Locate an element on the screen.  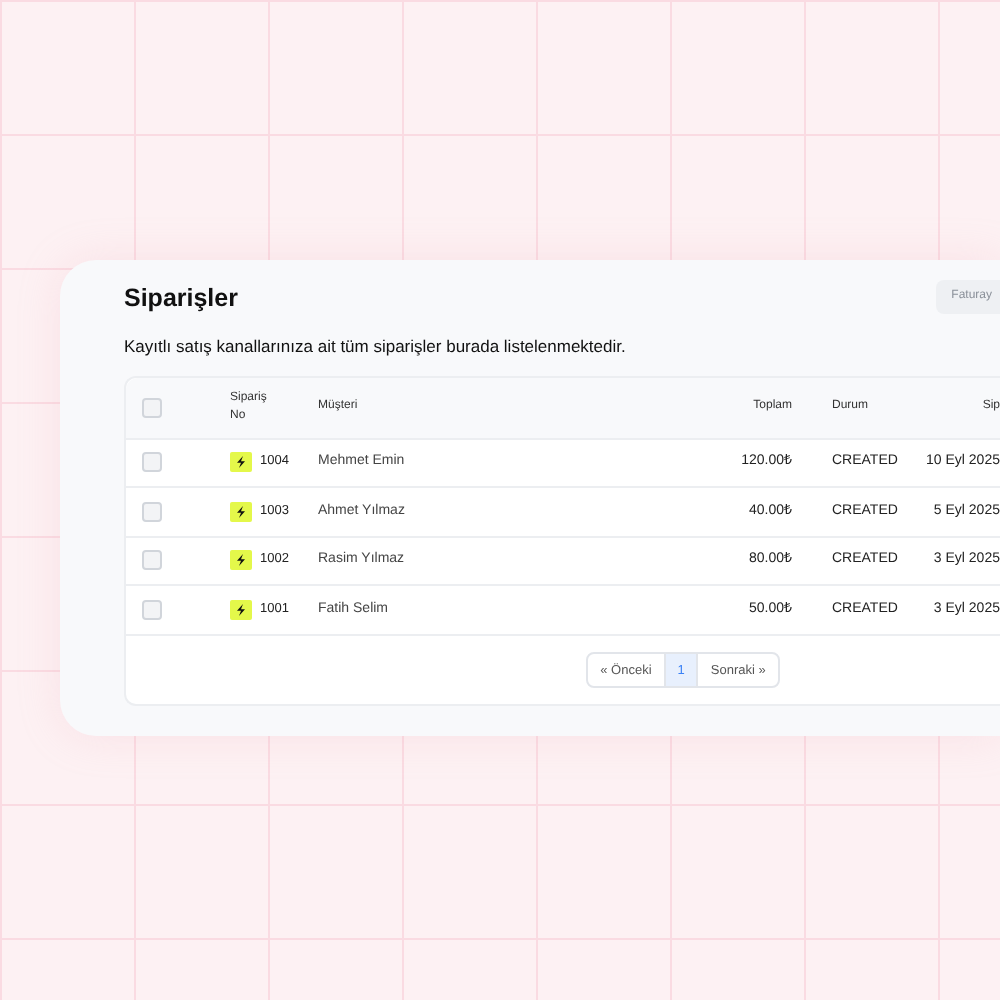
page-title: Siparişler is located at coordinates (181, 299).